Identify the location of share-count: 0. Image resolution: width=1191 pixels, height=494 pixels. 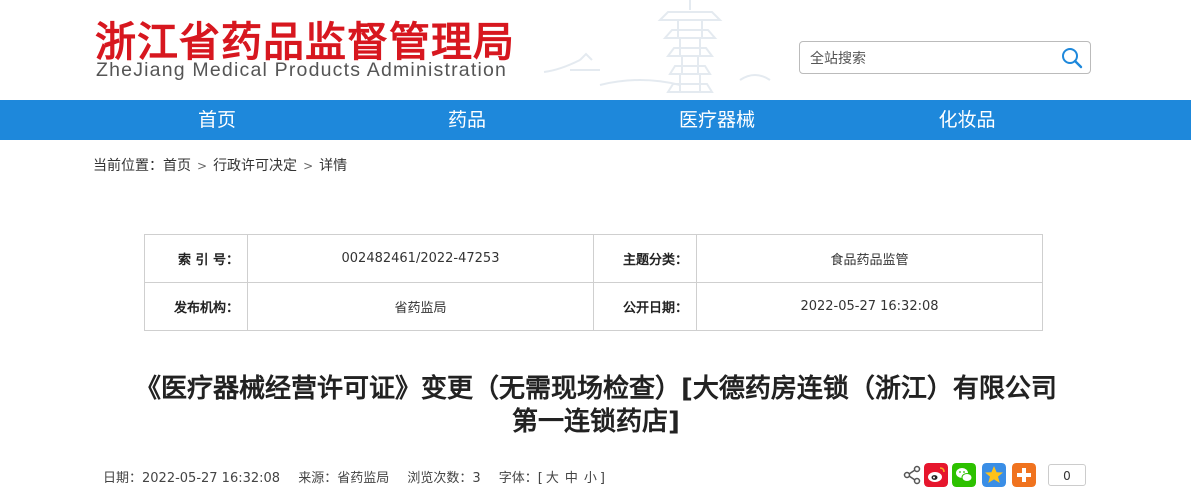
(1067, 475).